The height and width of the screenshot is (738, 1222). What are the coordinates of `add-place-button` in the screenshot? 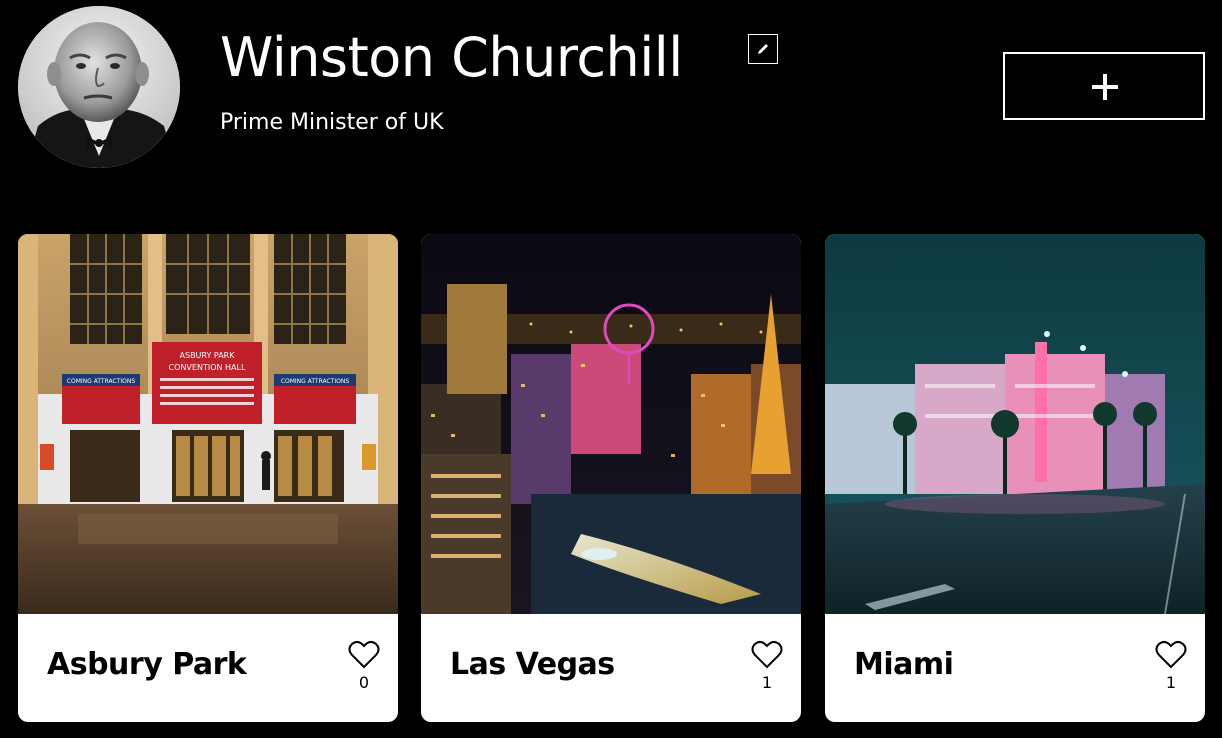 It's located at (1104, 86).